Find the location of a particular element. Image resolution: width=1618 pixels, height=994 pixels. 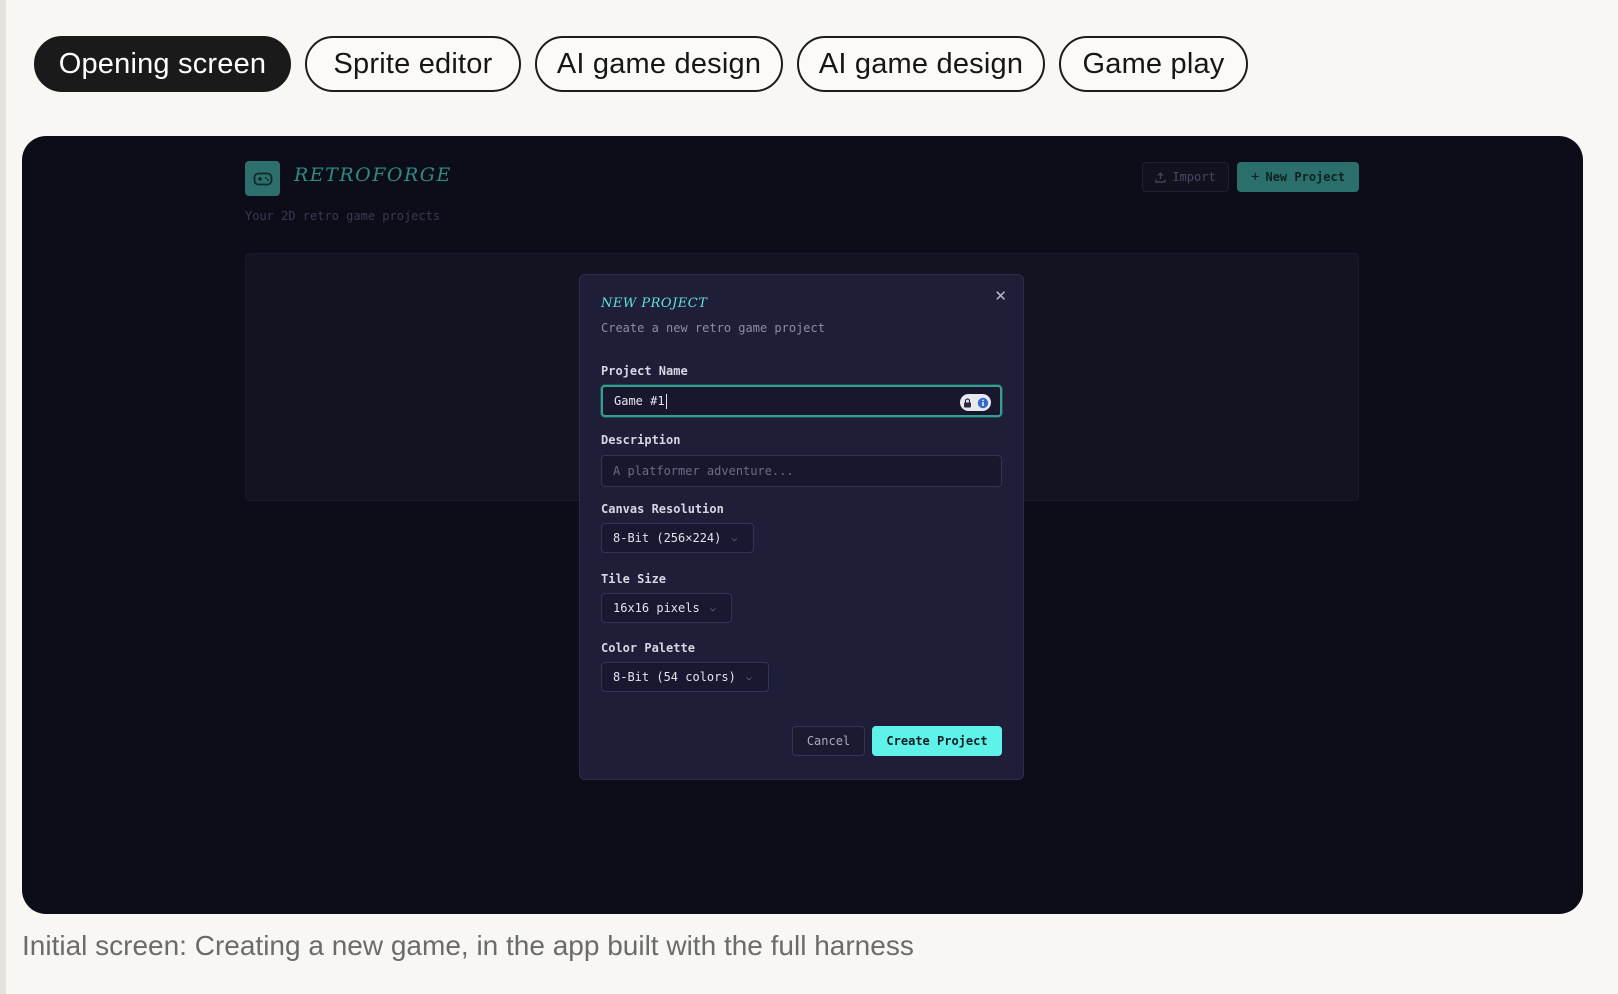

color-palette-select: 8-Bit (54 colors) ⌵ is located at coordinates (685, 677).